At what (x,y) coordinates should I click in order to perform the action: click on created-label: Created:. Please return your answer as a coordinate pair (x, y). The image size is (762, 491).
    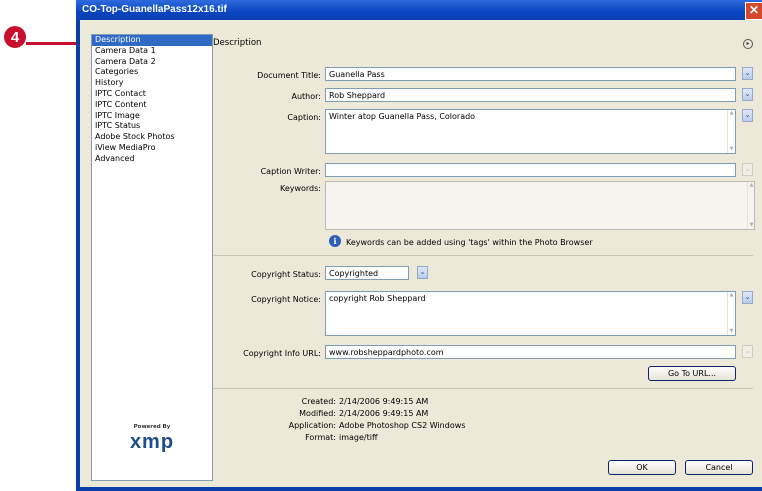
    Looking at the image, I should click on (318, 401).